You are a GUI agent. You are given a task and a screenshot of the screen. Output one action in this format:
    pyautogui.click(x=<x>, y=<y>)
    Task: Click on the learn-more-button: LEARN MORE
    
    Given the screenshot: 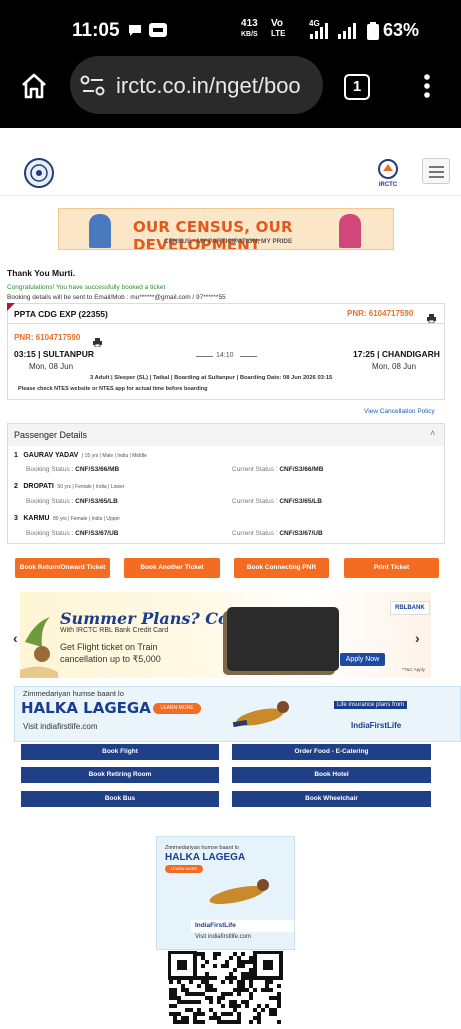 What is the action you would take?
    pyautogui.click(x=177, y=708)
    